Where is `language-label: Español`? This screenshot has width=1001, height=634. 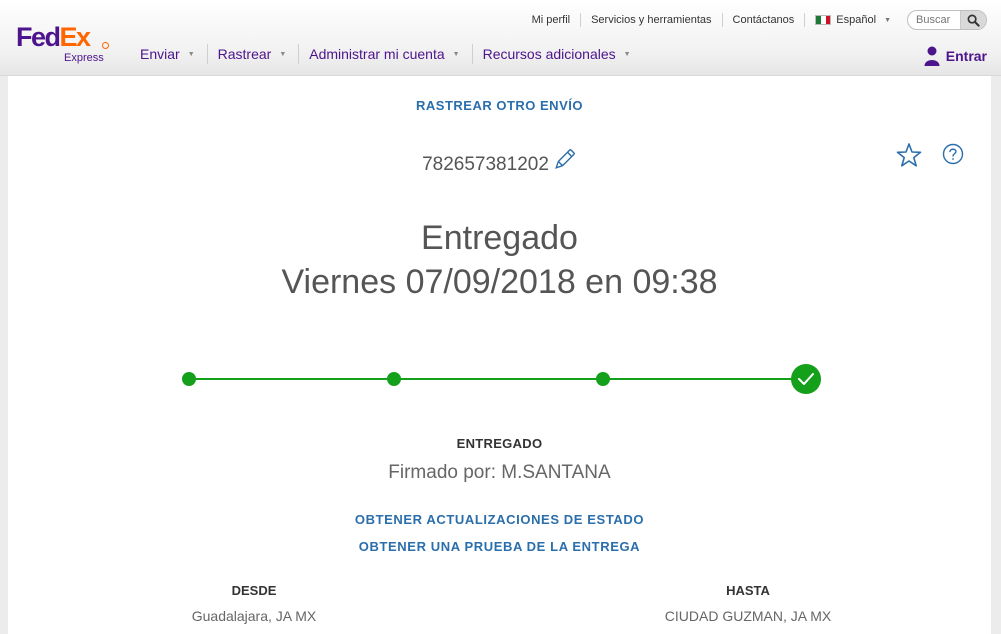 language-label: Español is located at coordinates (856, 20).